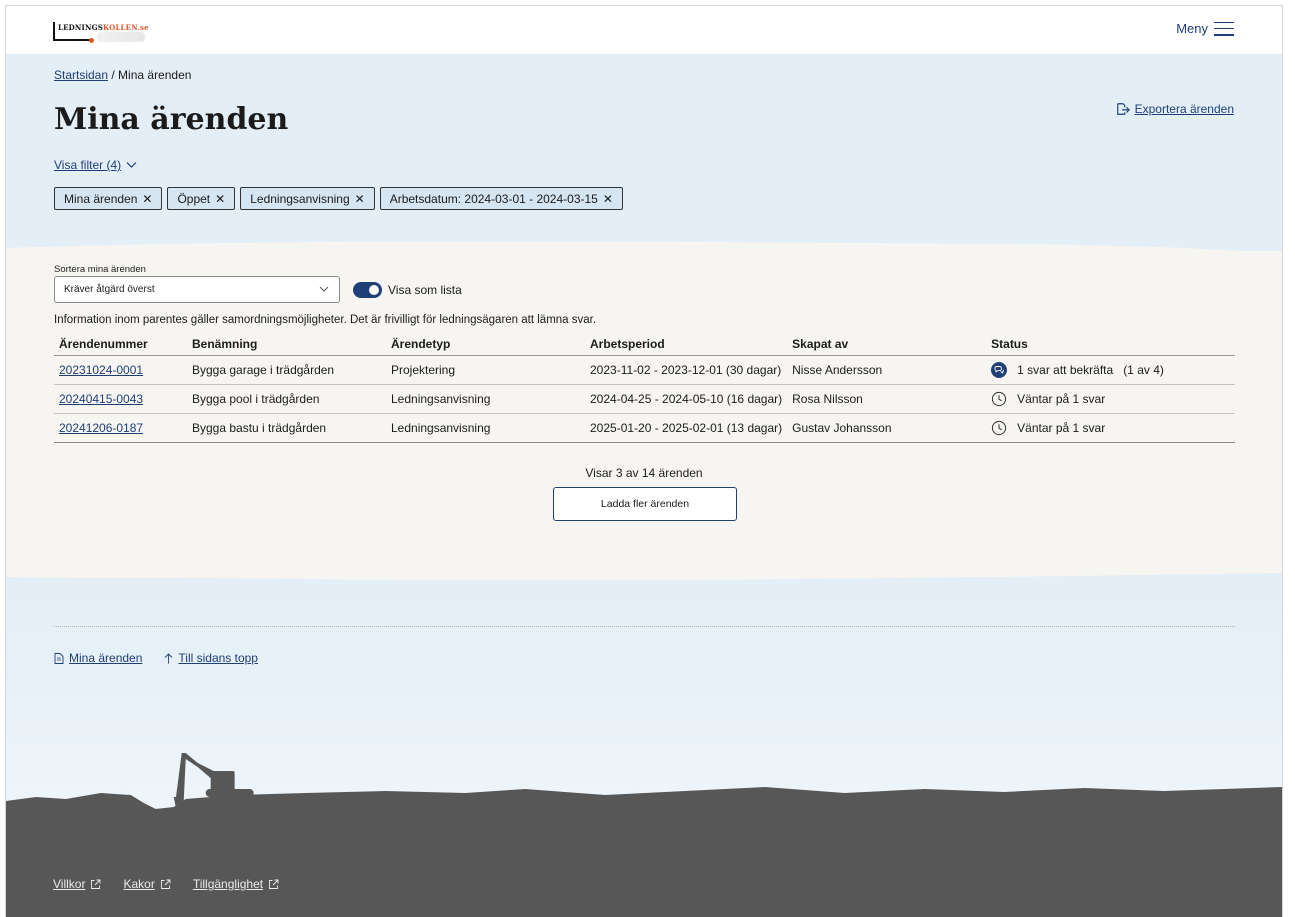  I want to click on sort-select: Kräver åtgärd överst, so click(197, 289).